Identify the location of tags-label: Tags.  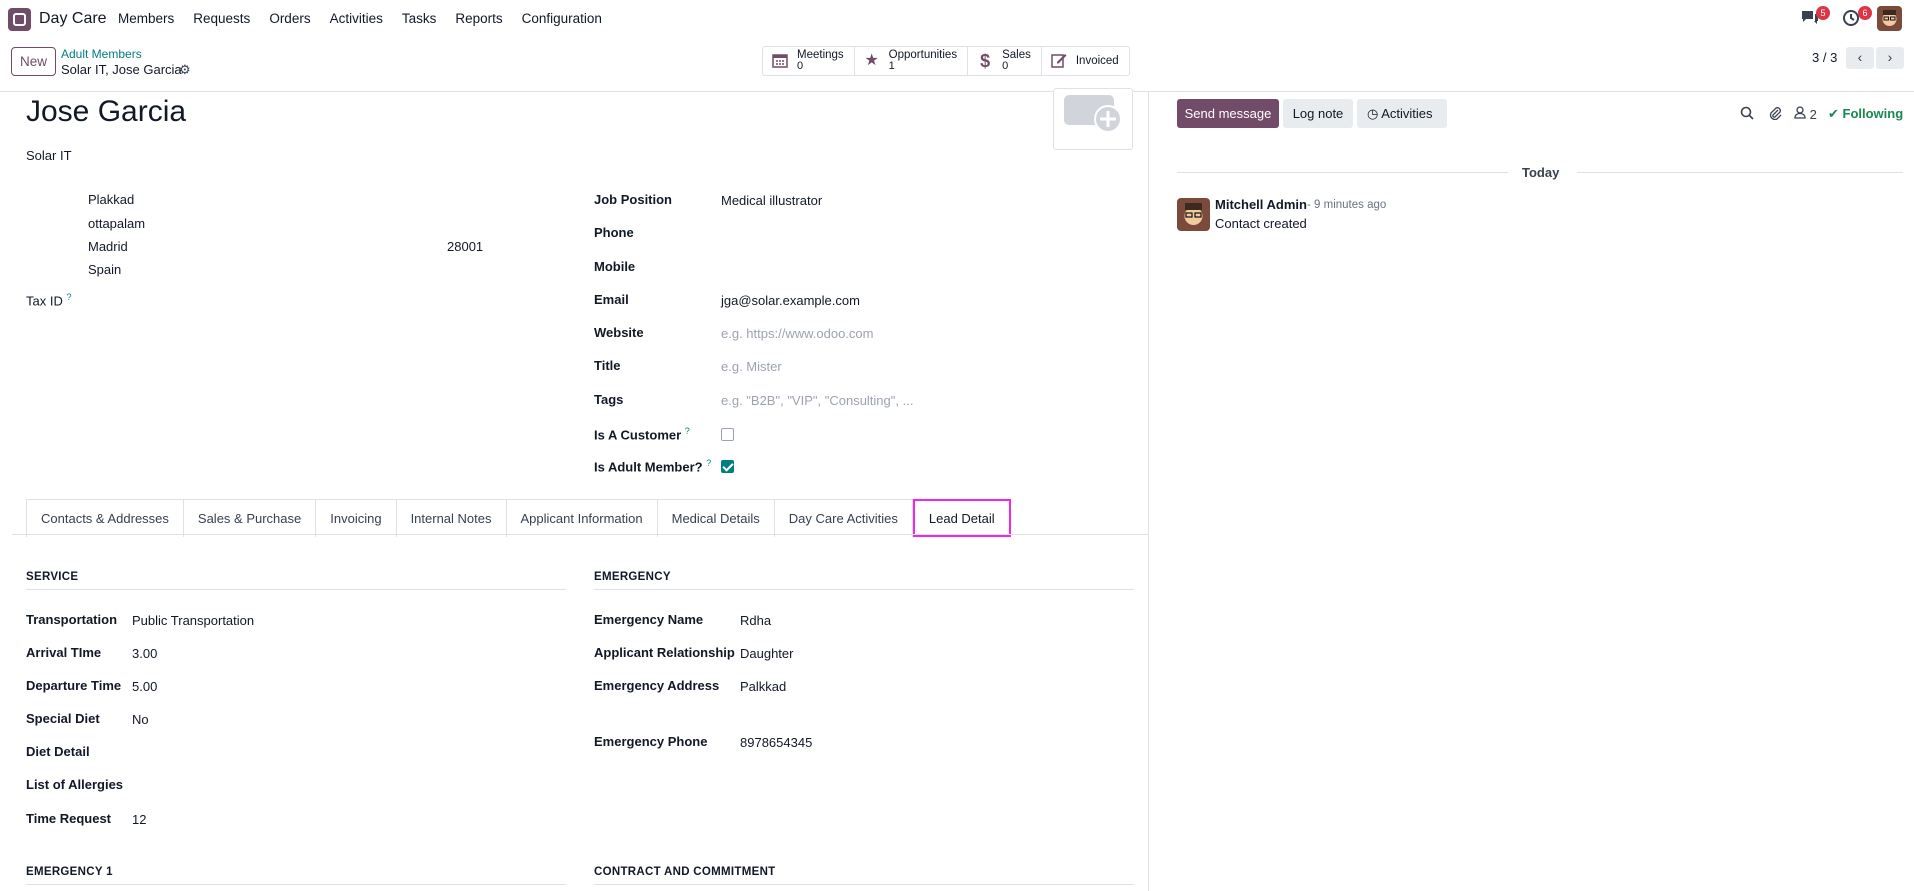
(609, 399).